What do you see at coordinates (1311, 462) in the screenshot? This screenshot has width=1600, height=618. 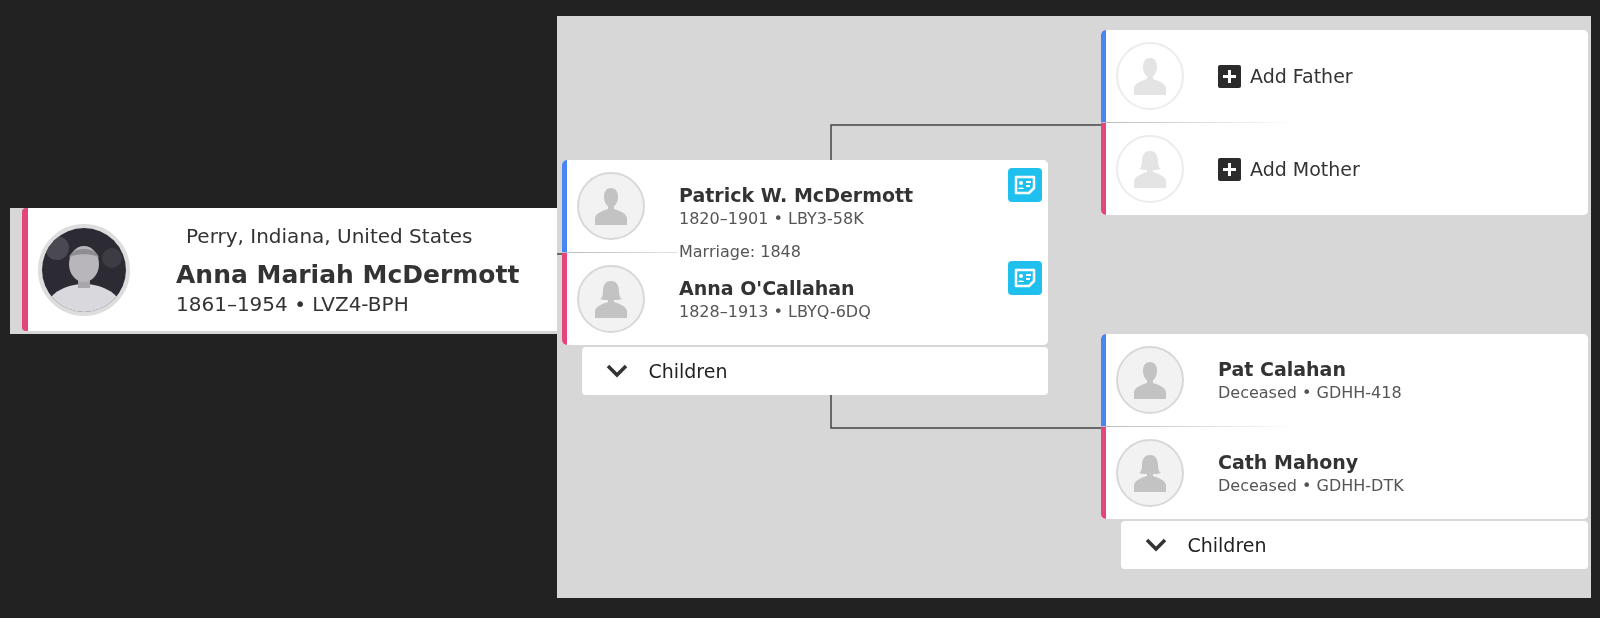 I see `person-name: Cath Mahony` at bounding box center [1311, 462].